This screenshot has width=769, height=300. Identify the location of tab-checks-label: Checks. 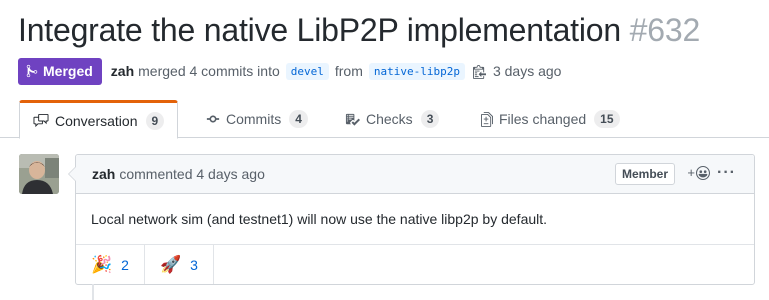
(389, 119).